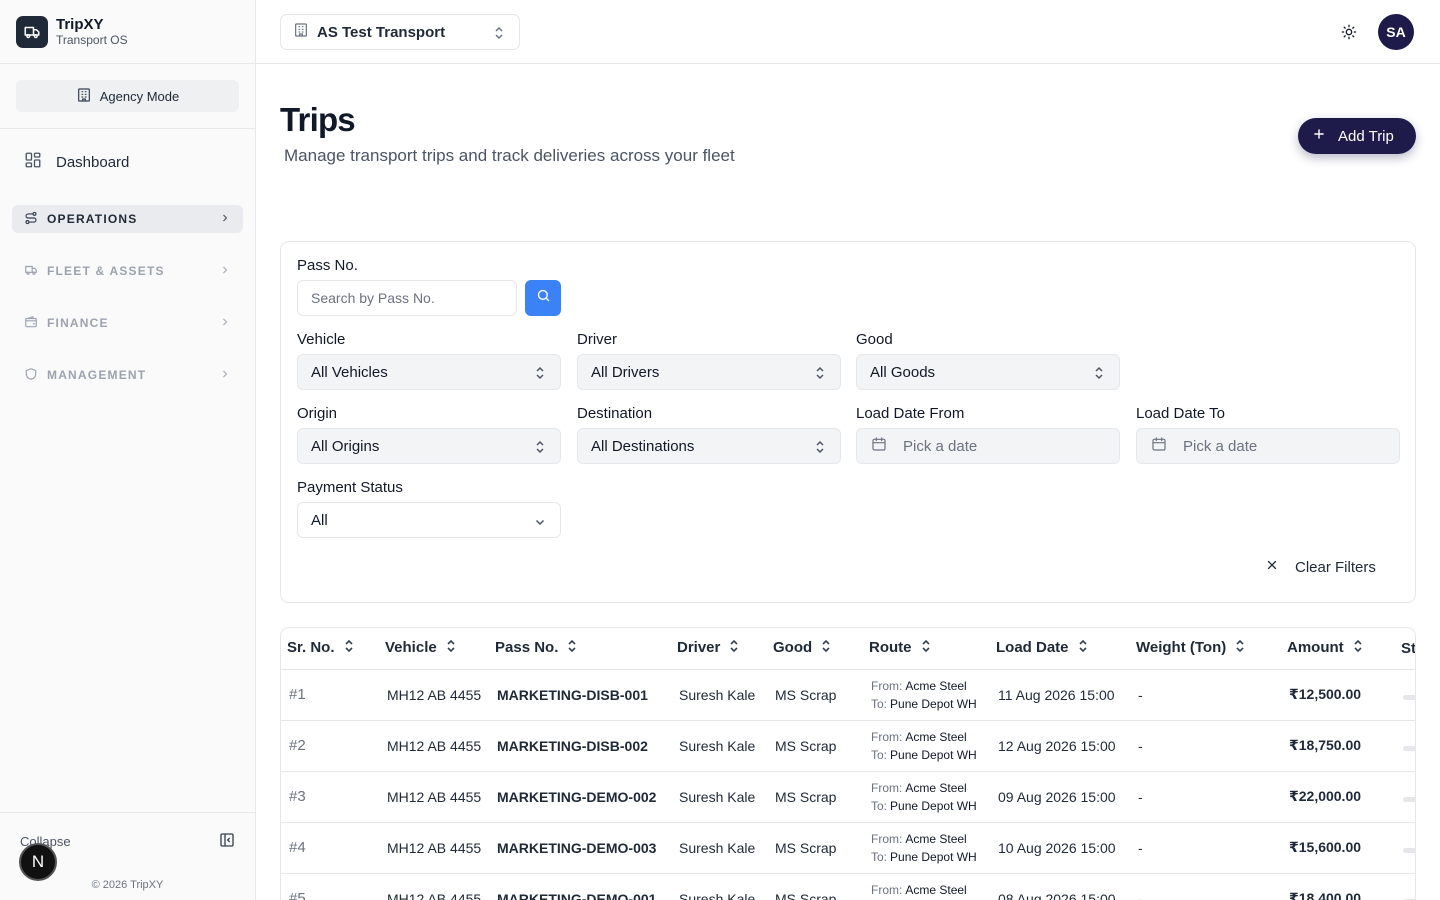  What do you see at coordinates (311, 648) in the screenshot?
I see `column-header-label: Sr. No.` at bounding box center [311, 648].